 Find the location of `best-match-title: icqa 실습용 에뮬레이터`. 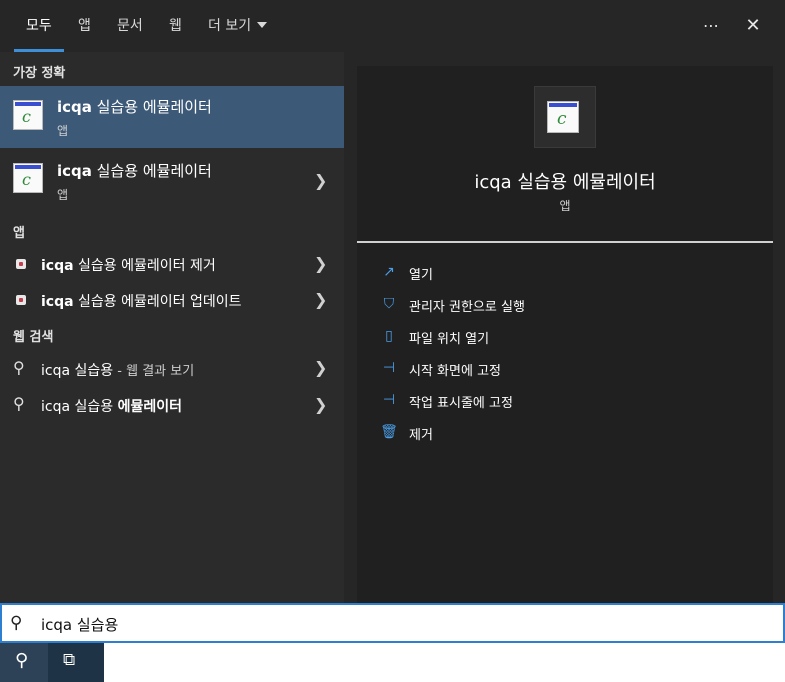

best-match-title: icqa 실습용 에뮬레이터 is located at coordinates (134, 107).